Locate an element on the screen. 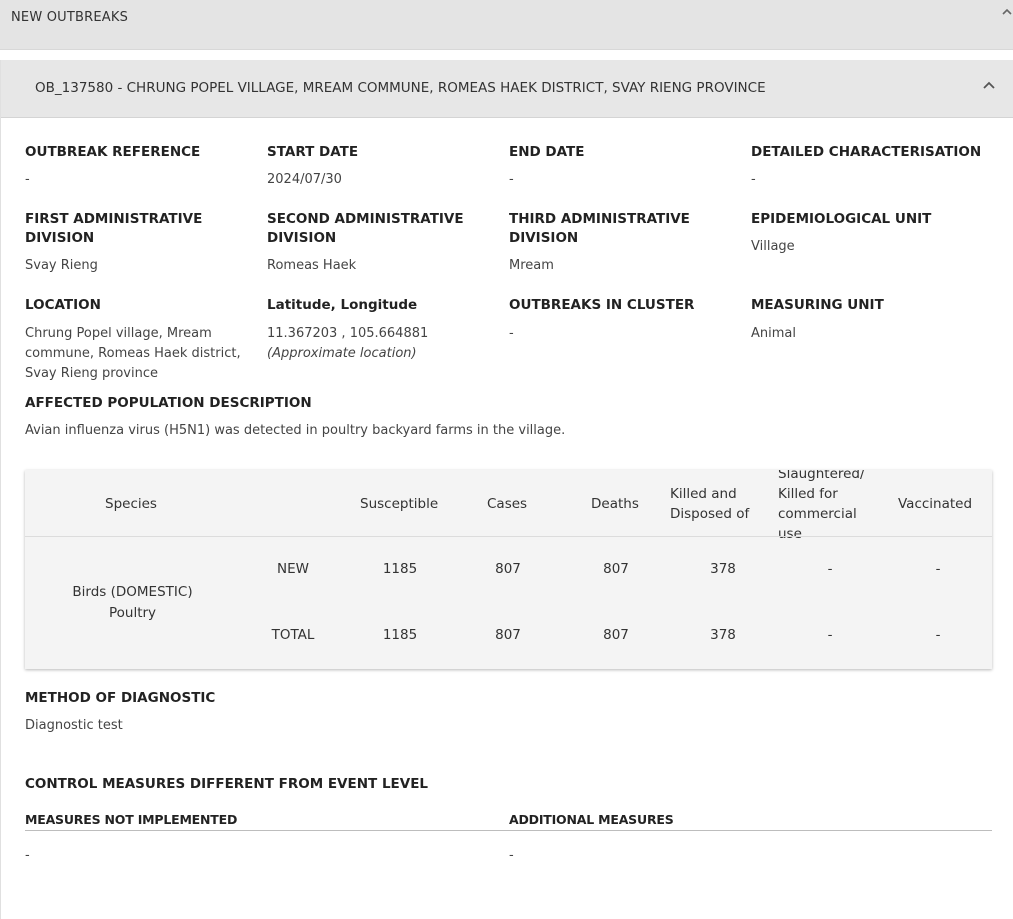  epi-unit-value: Village is located at coordinates (773, 246).